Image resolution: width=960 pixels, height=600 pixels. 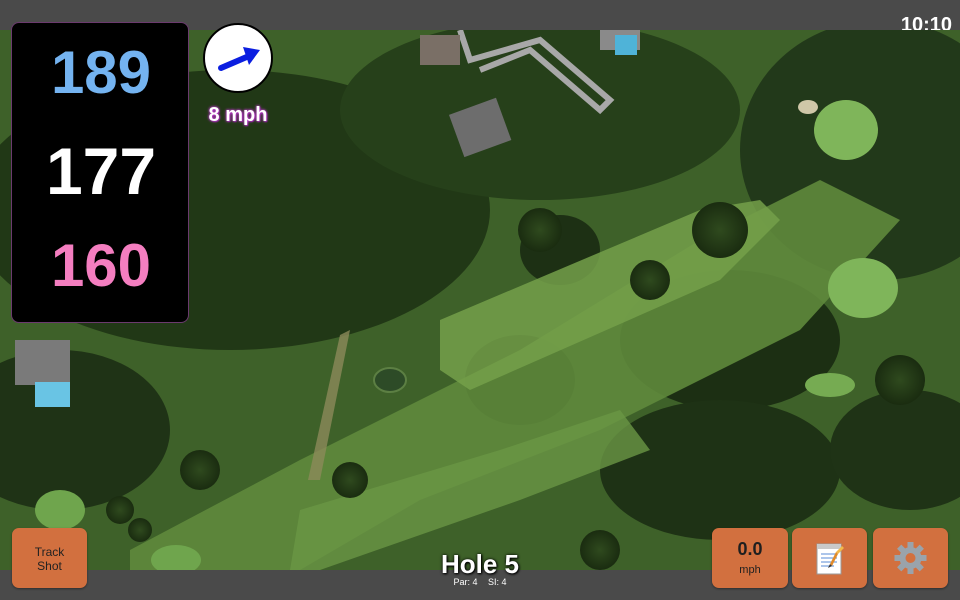 What do you see at coordinates (238, 115) in the screenshot?
I see `wind-speed: 8 mph` at bounding box center [238, 115].